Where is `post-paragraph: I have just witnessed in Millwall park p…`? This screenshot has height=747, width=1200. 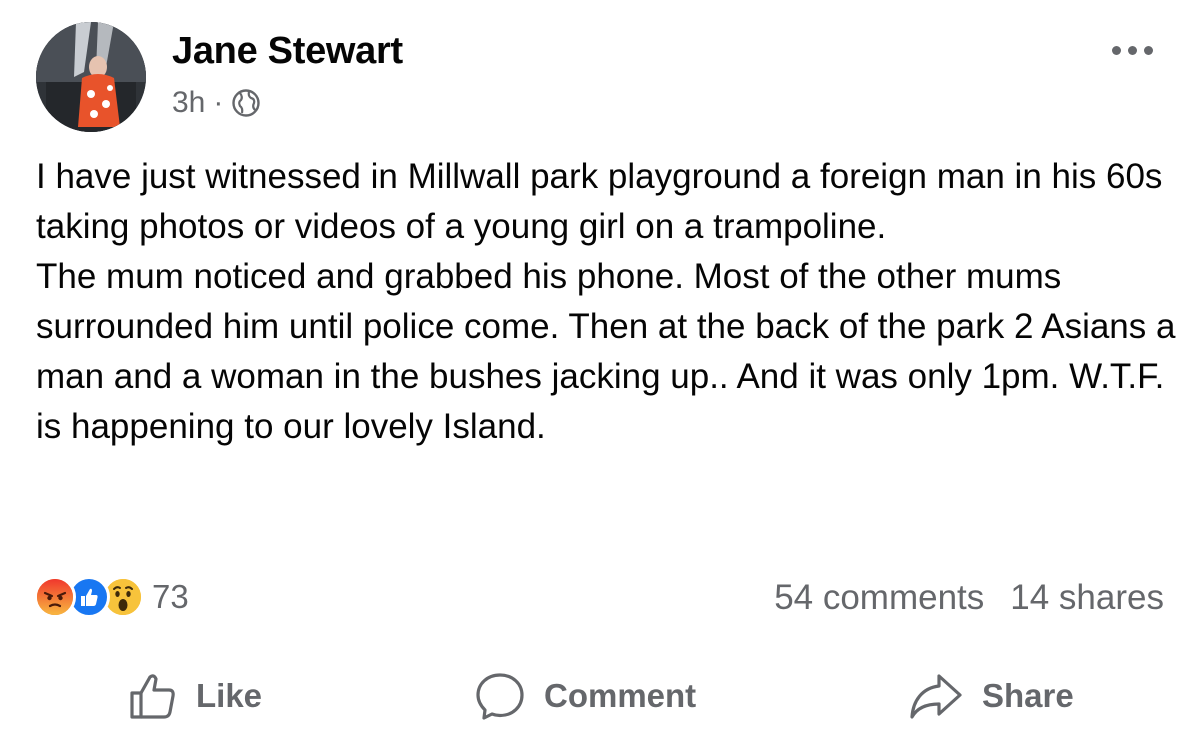
post-paragraph: I have just witnessed in Millwall park p… is located at coordinates (599, 201).